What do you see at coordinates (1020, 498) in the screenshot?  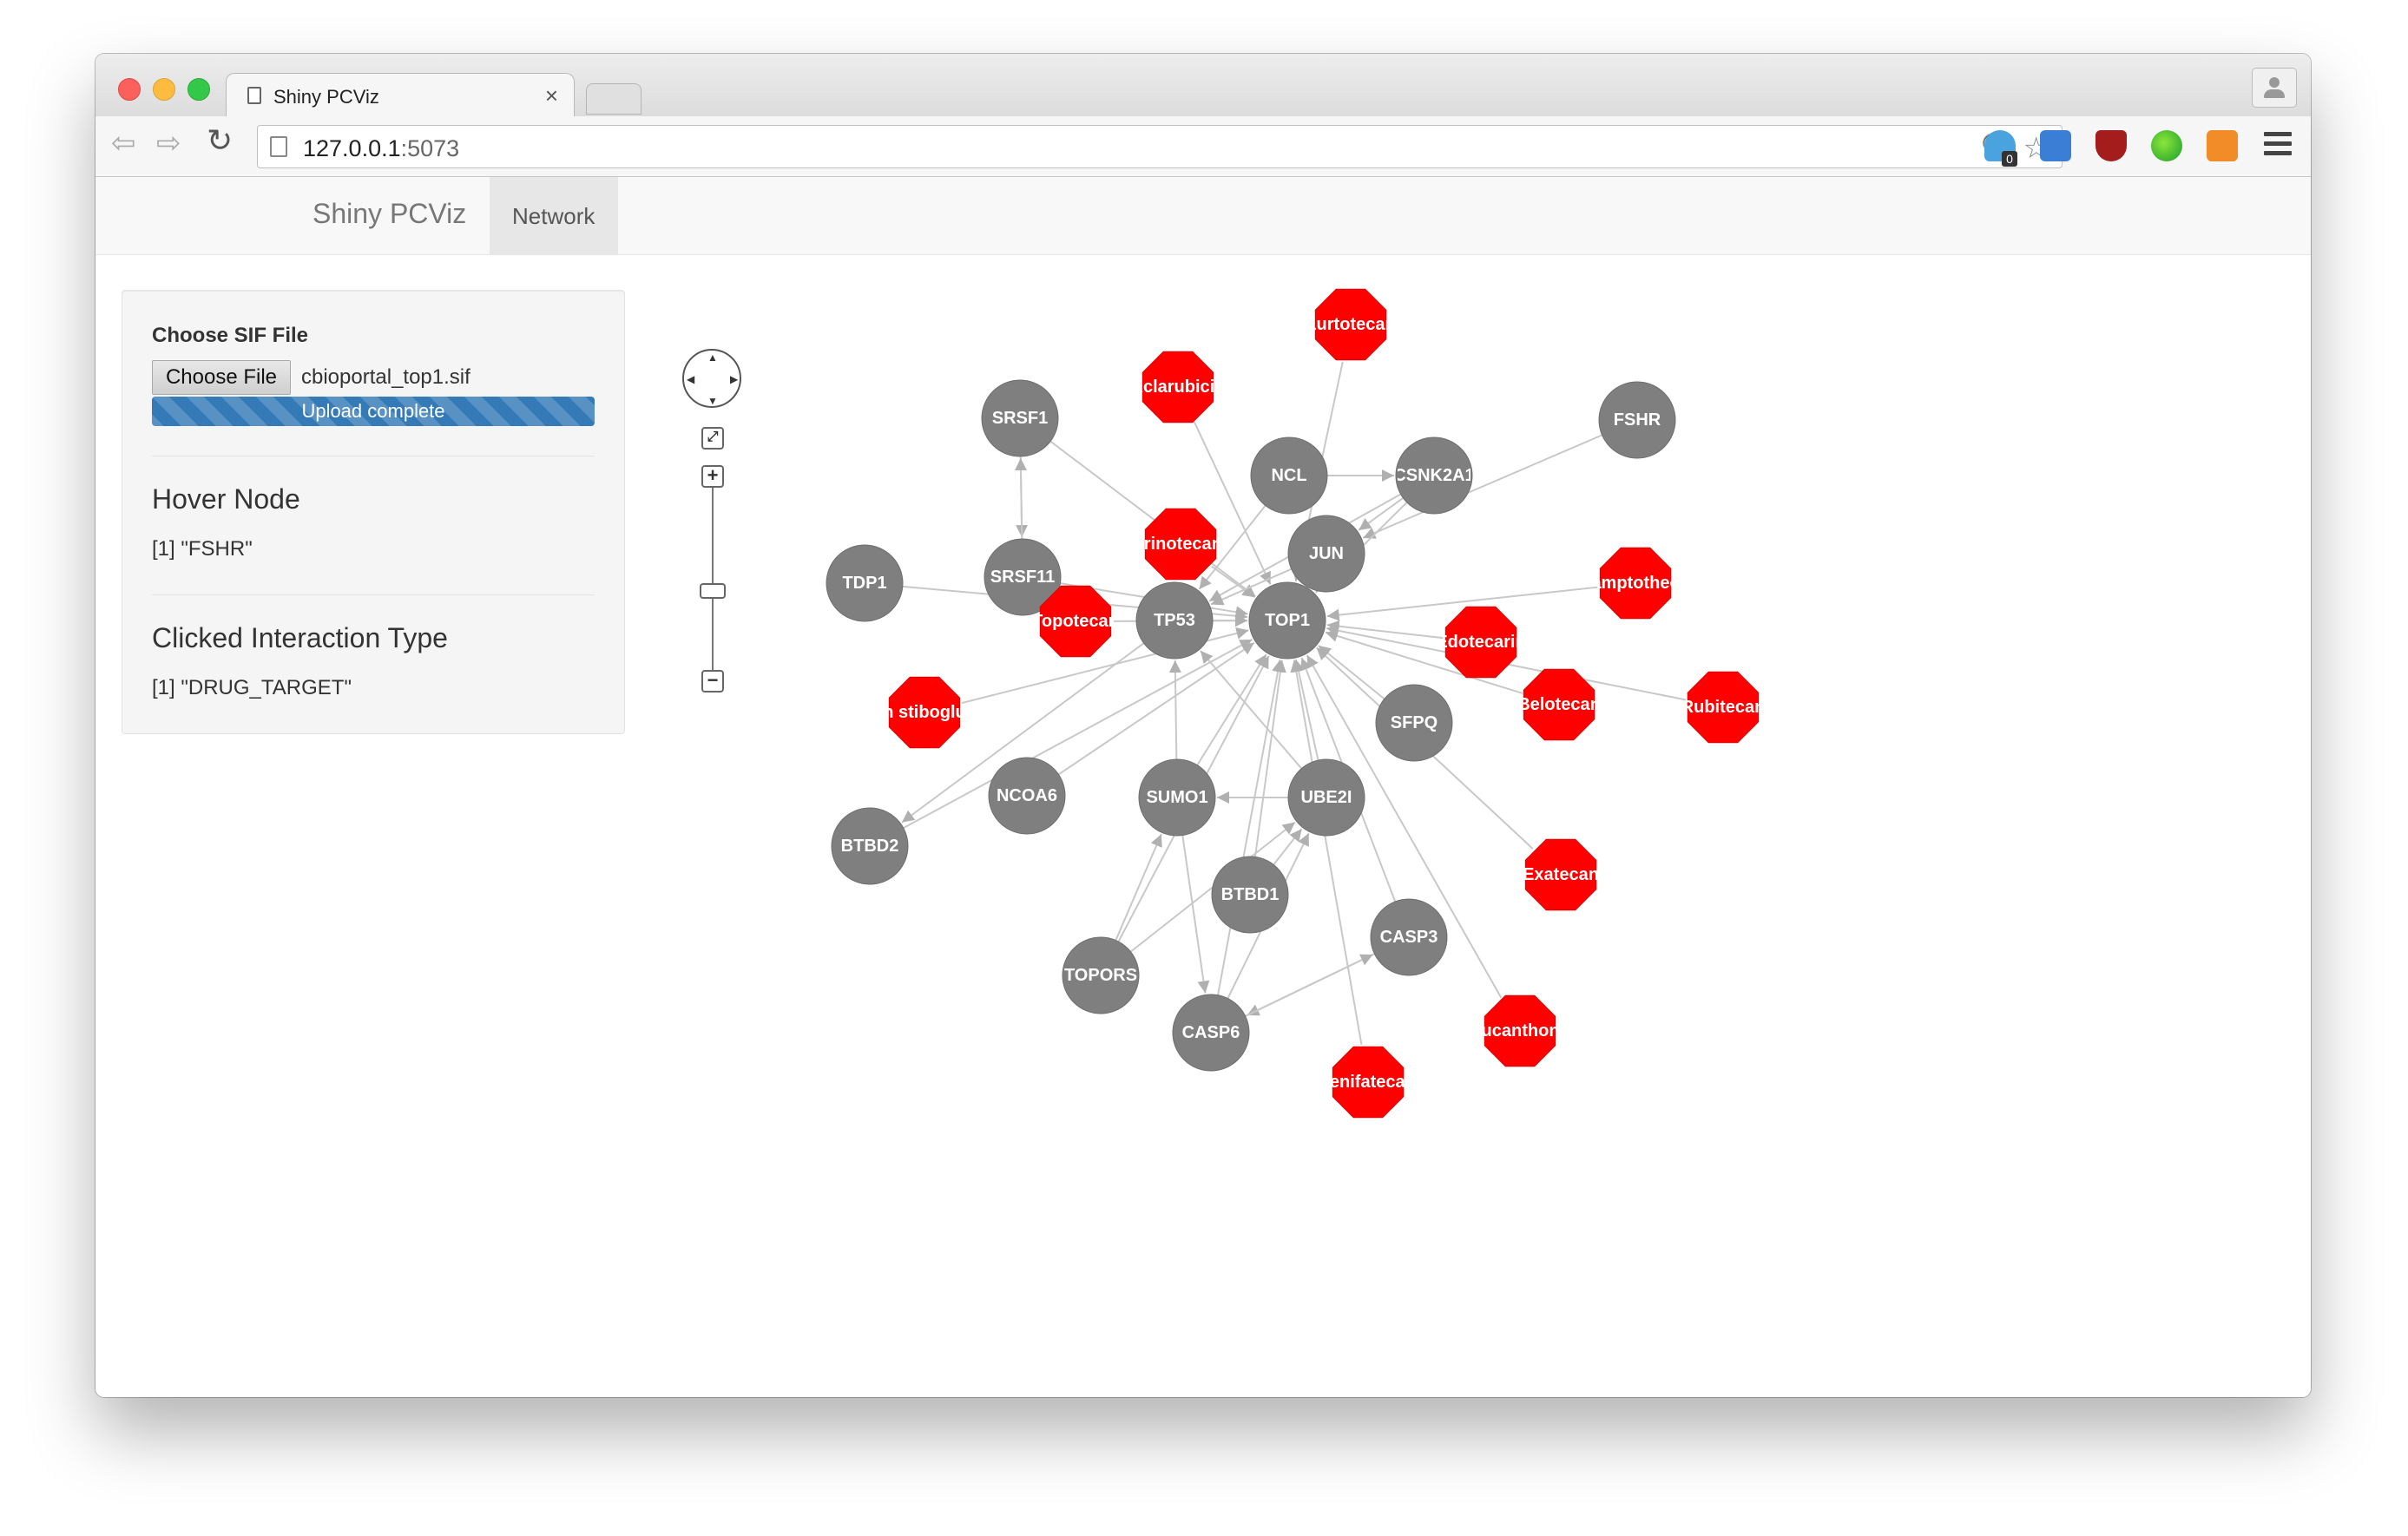 I see `edge-srsf11-srsf1` at bounding box center [1020, 498].